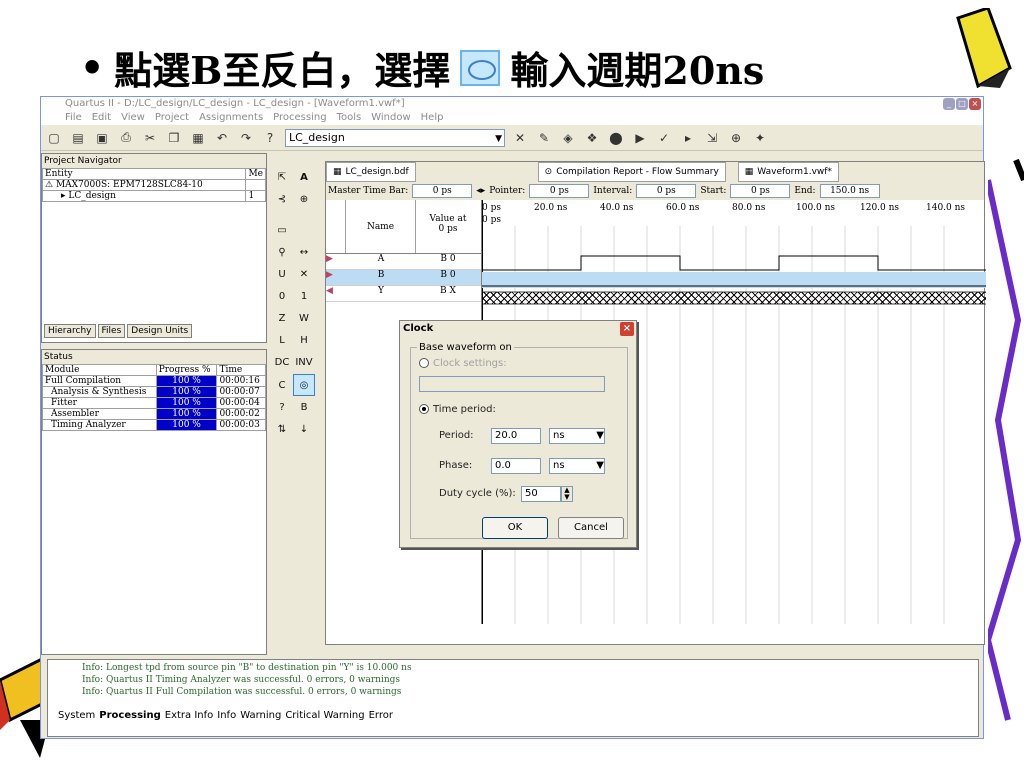  What do you see at coordinates (591, 528) in the screenshot?
I see `cancel-button: Cancel` at bounding box center [591, 528].